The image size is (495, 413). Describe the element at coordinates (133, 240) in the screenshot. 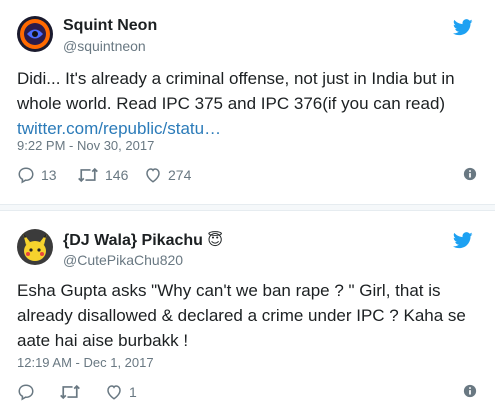

I see `display-name-text: {DJ Wala} Pikachu` at that location.